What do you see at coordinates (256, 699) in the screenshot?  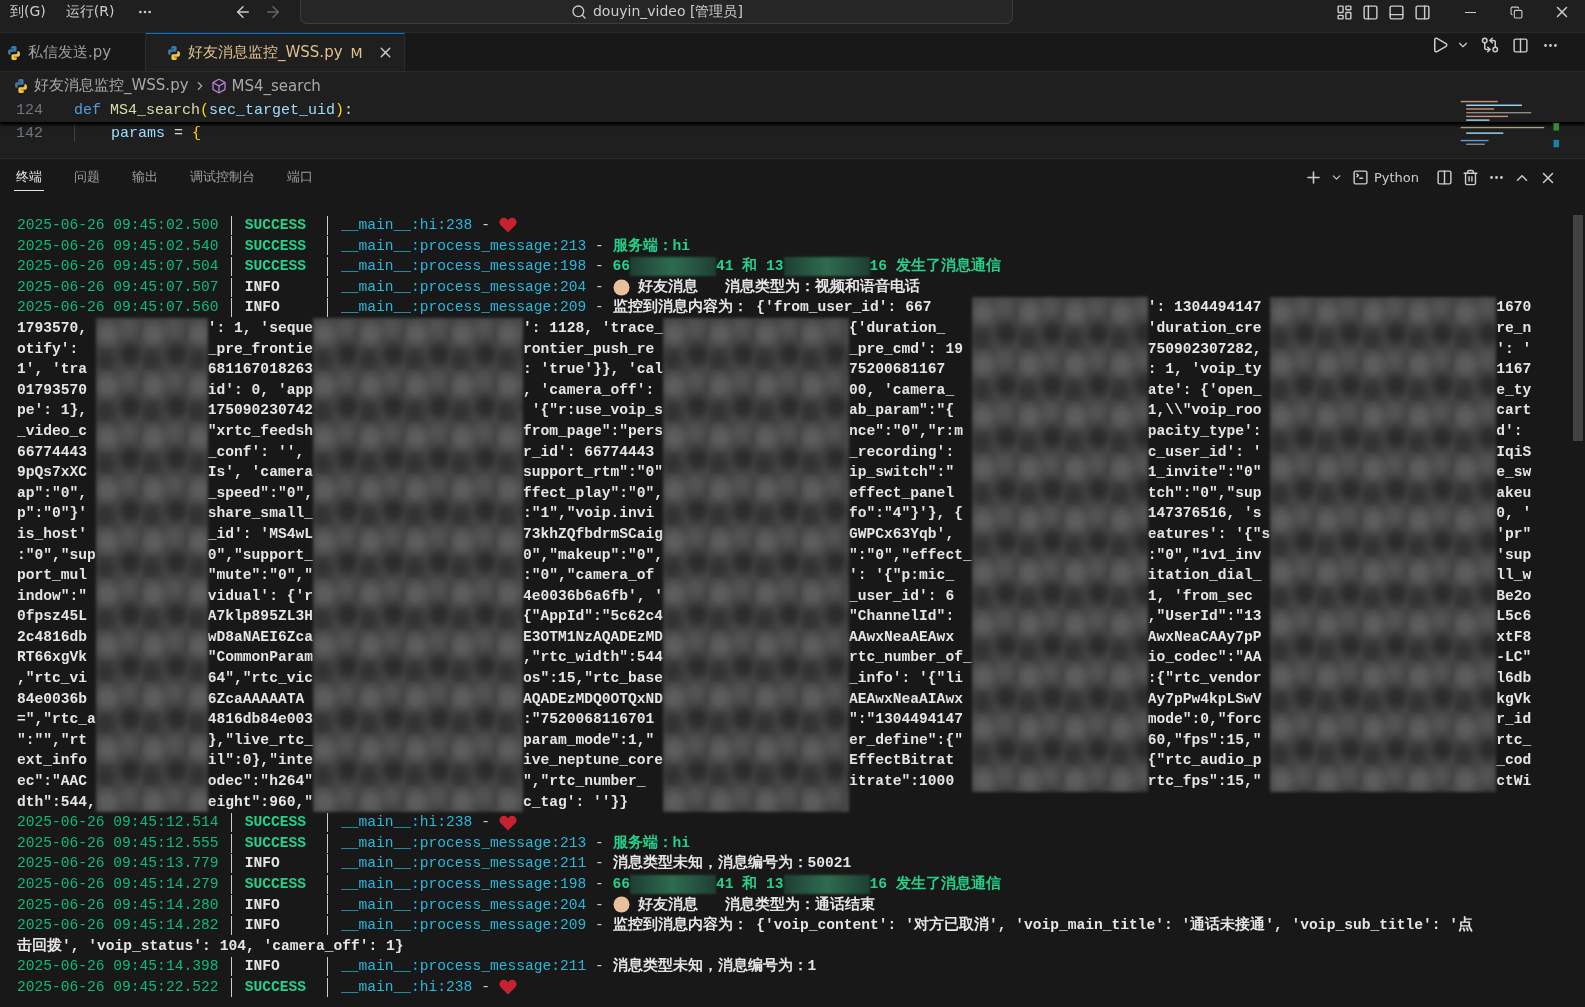 I see `log-text-fragment: 6ZcaAAAAATA` at bounding box center [256, 699].